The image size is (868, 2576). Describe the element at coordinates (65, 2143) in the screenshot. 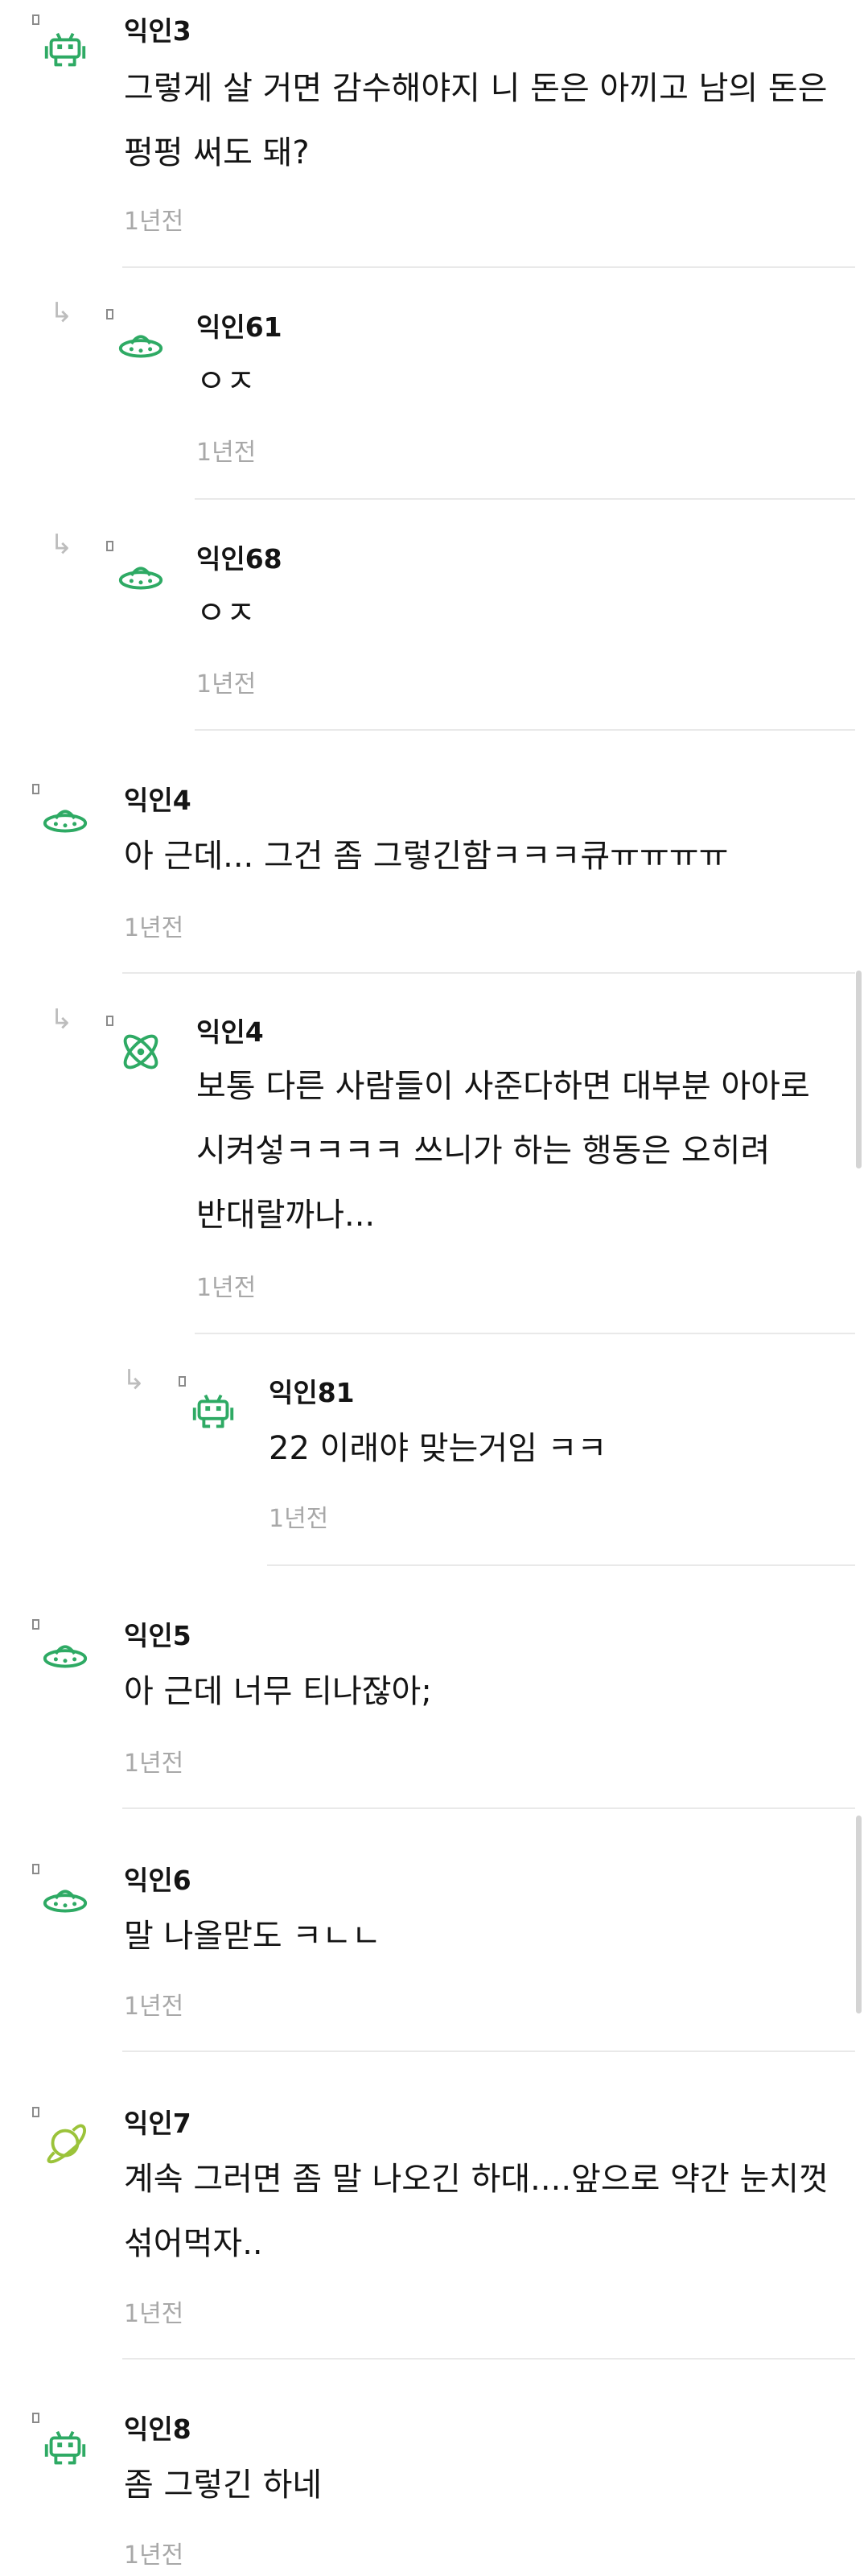

I see `planet-icon` at that location.